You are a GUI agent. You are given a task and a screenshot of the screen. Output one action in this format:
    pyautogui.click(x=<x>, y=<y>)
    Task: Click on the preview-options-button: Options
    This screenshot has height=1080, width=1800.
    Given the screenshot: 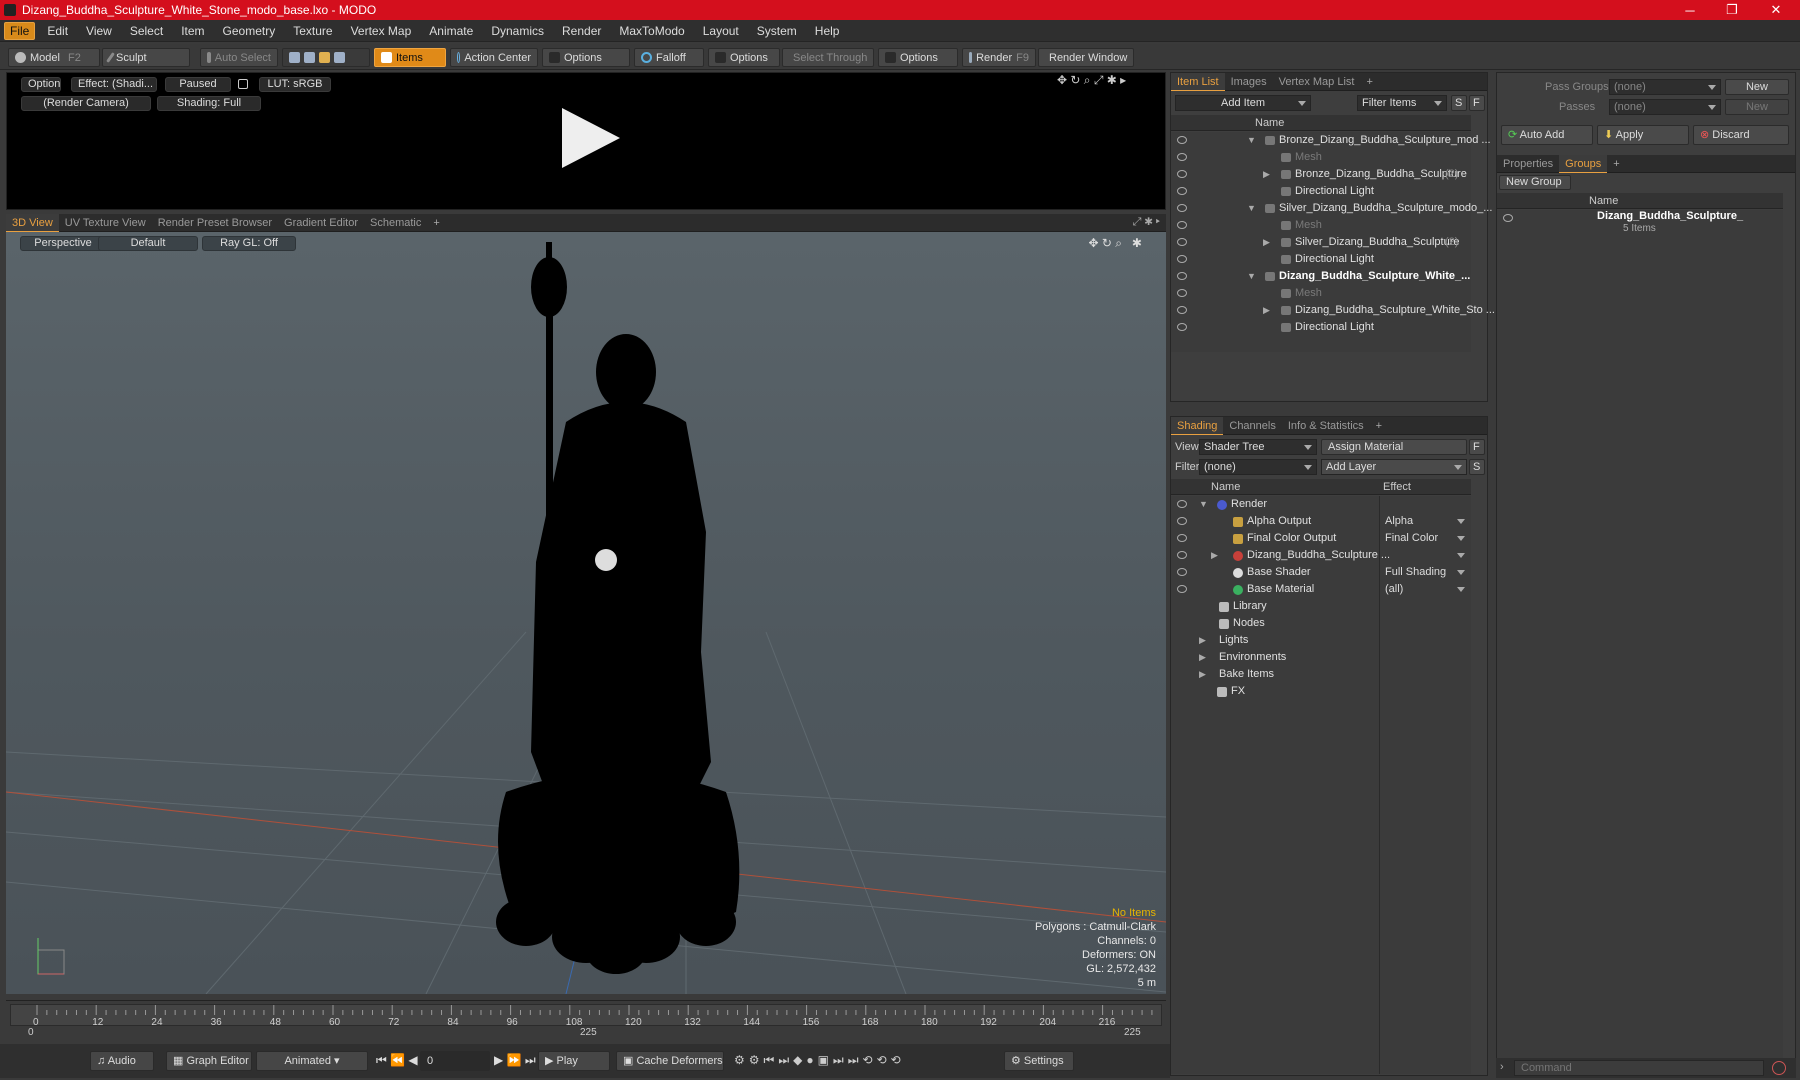 What is the action you would take?
    pyautogui.click(x=41, y=84)
    